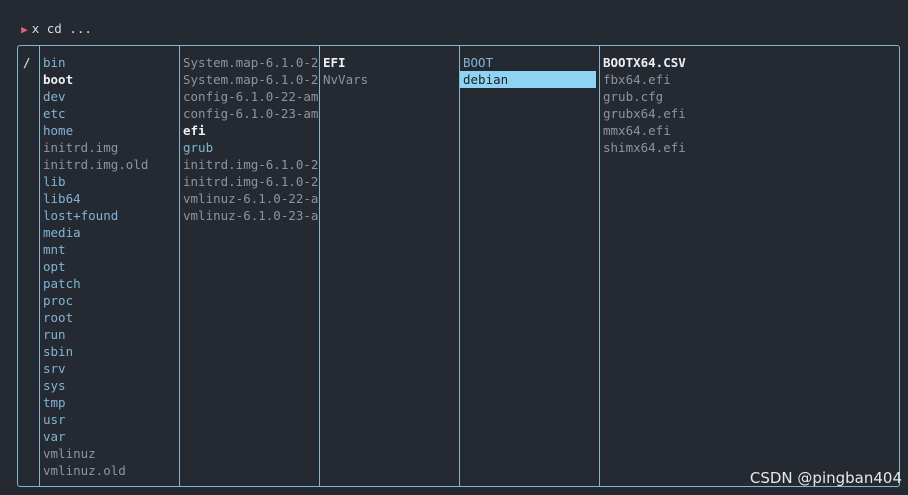  I want to click on entry-efi: efi, so click(249, 130).